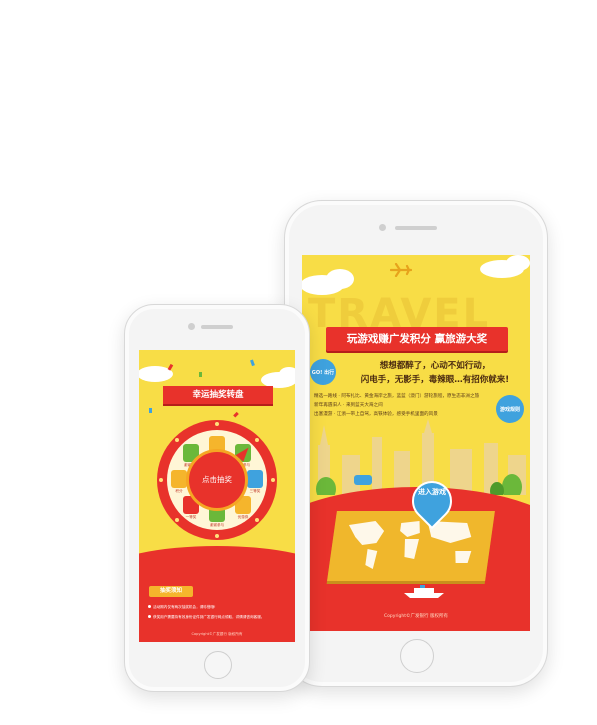 The height and width of the screenshot is (725, 597). I want to click on banner-title: 幸运抽奖转盘, so click(218, 395).